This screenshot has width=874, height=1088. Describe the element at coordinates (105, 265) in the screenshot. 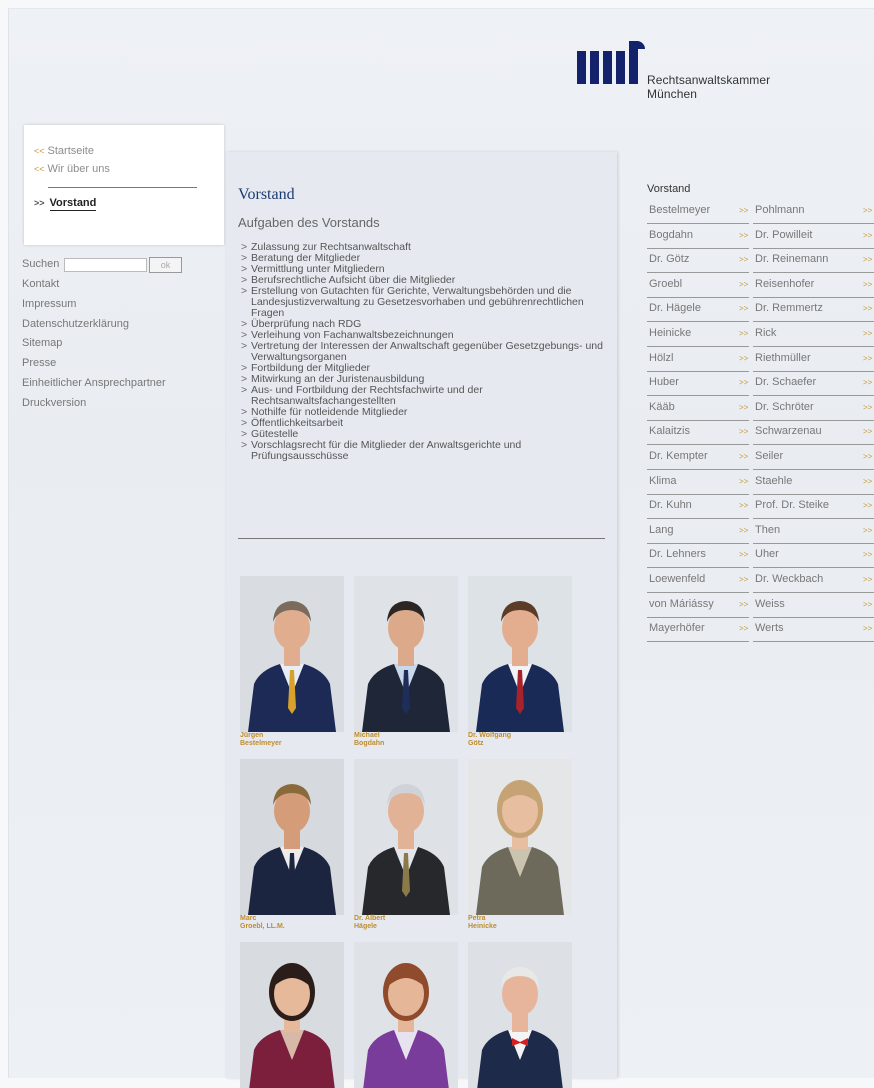

I see `search-input` at that location.